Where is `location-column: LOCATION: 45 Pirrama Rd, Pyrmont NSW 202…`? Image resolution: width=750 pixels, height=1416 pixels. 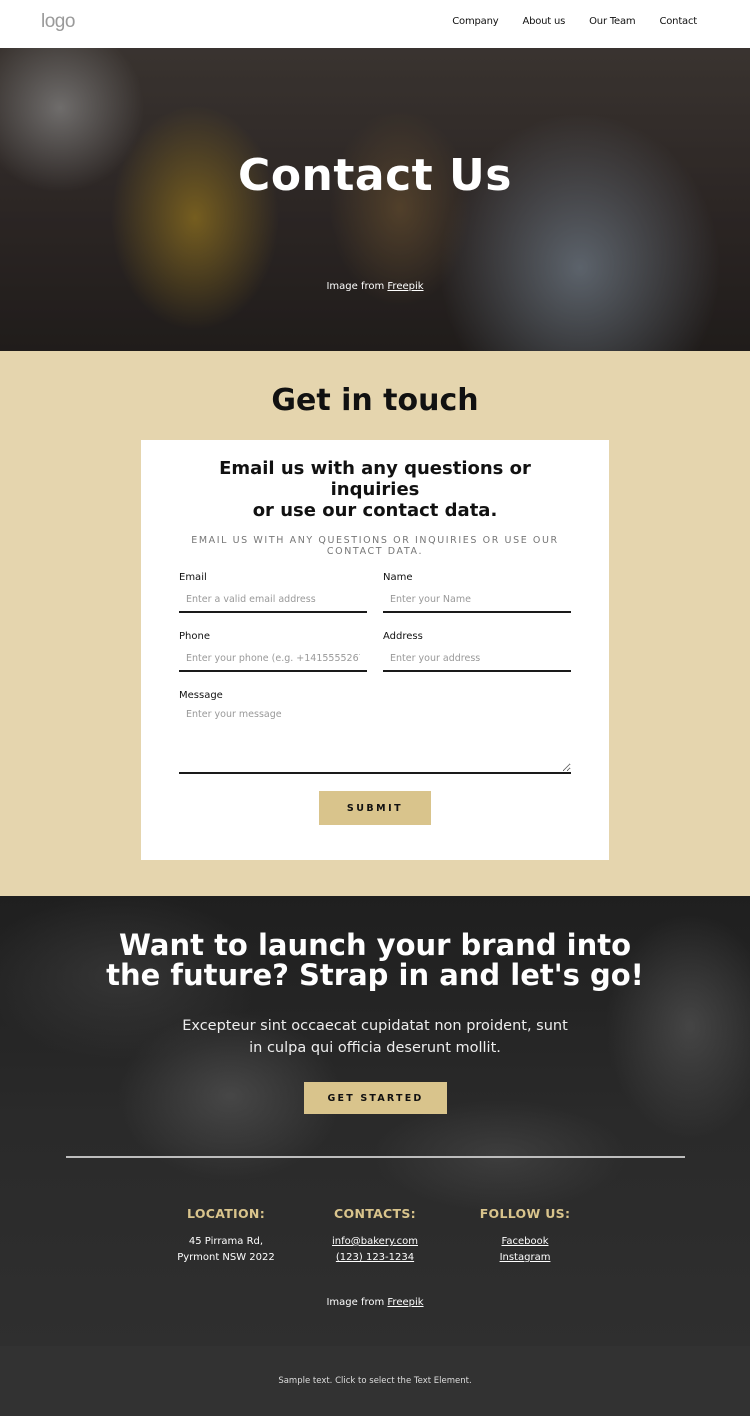
location-column: LOCATION: 45 Pirrama Rd, Pyrmont NSW 202… is located at coordinates (226, 1236).